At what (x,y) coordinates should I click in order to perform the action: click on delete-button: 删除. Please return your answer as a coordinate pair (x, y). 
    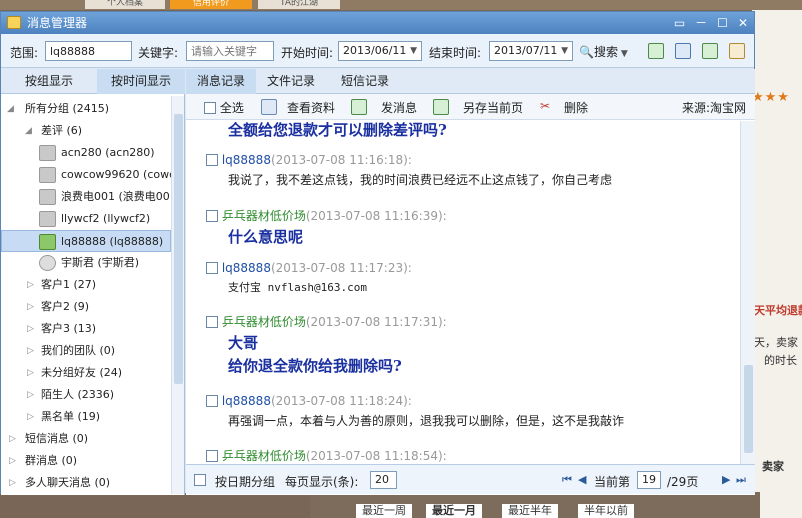
    Looking at the image, I should click on (576, 107).